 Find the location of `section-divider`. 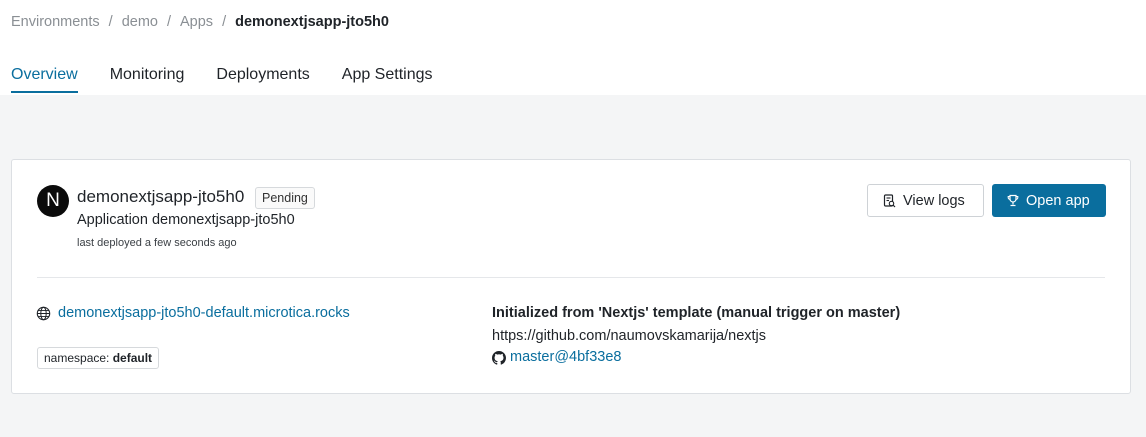

section-divider is located at coordinates (571, 277).